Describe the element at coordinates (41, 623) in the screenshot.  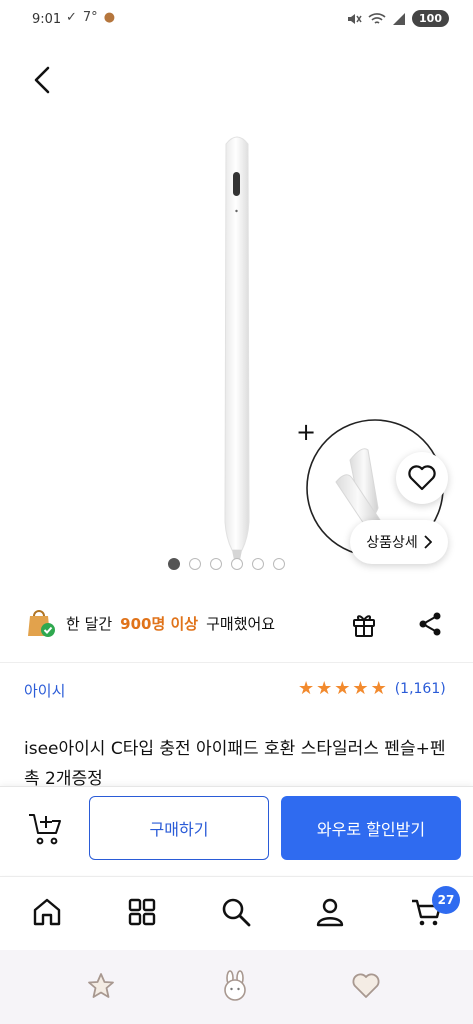
I see `shopping-bag-check-icon` at that location.